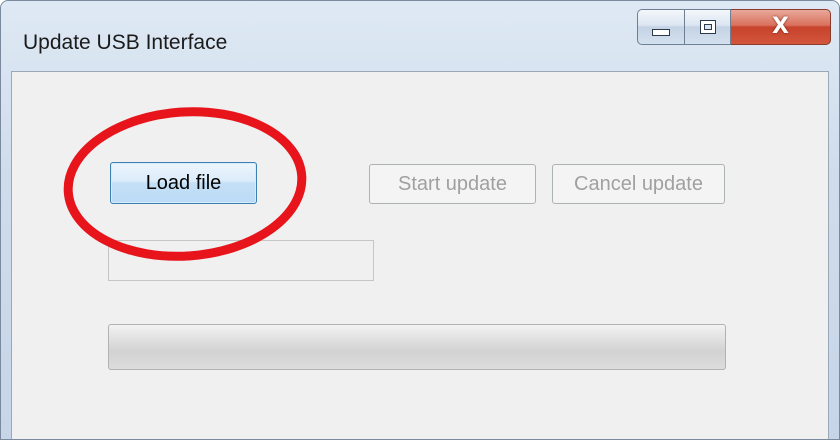 The height and width of the screenshot is (440, 840). I want to click on caption-buttons: X, so click(737, 28).